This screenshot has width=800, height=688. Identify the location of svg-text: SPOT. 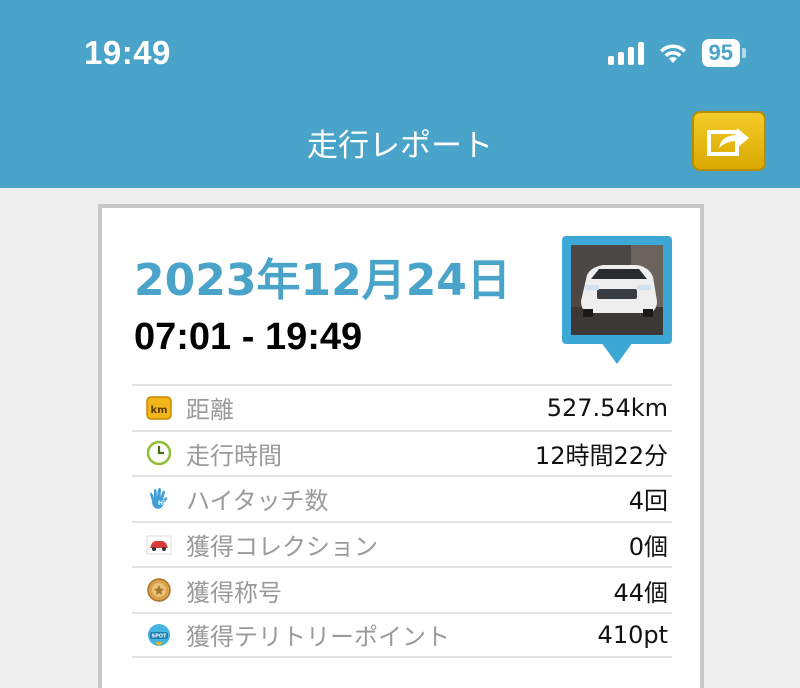
(160, 636).